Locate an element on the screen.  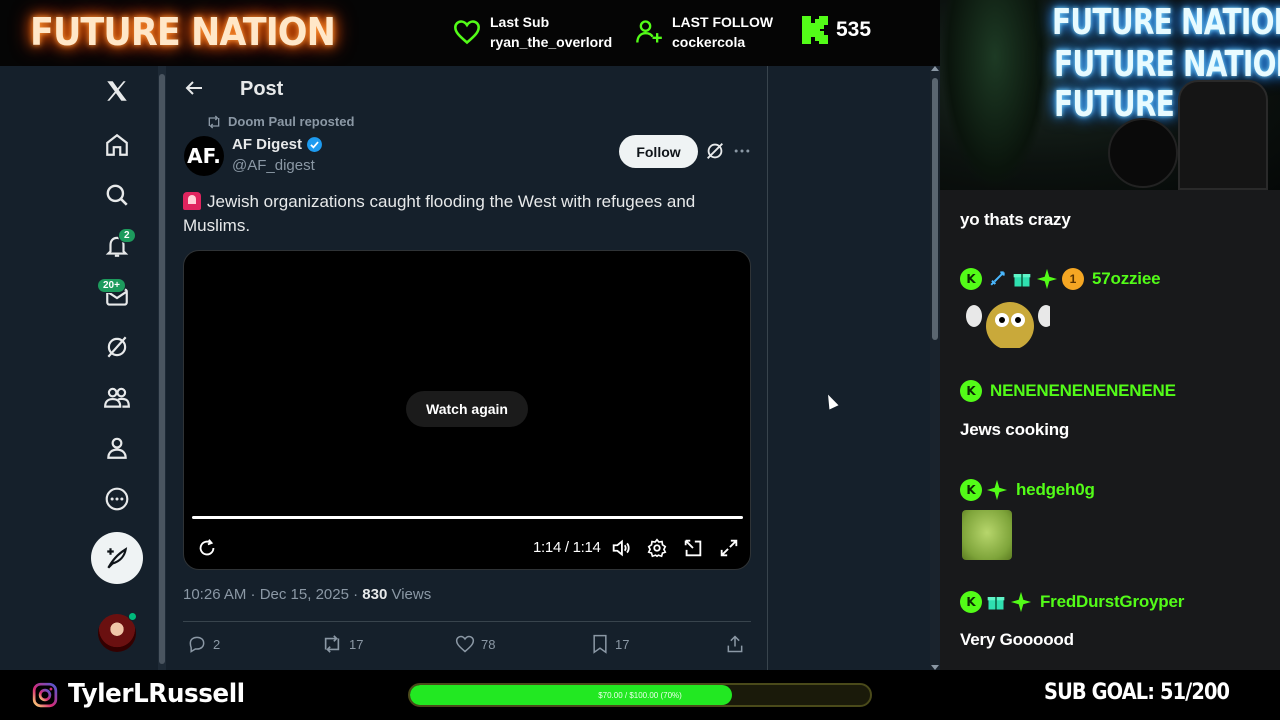
like-button: 78 is located at coordinates (475, 644).